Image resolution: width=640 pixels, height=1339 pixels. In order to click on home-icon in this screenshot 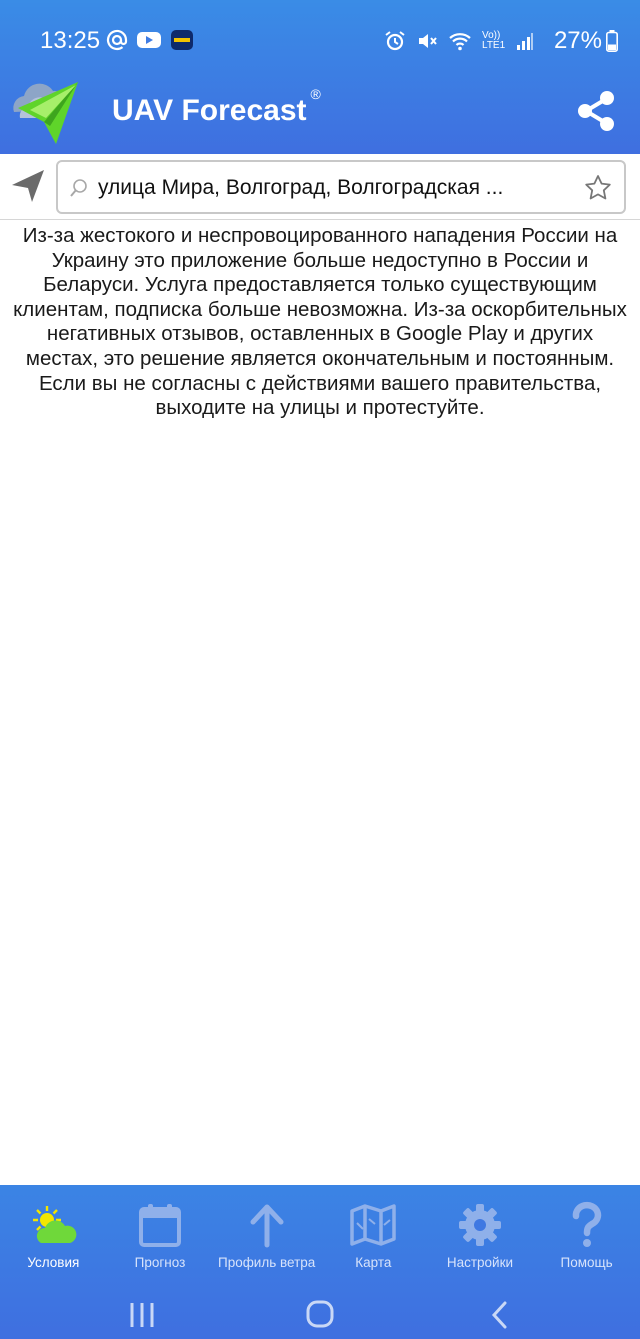, I will do `click(320, 1315)`.